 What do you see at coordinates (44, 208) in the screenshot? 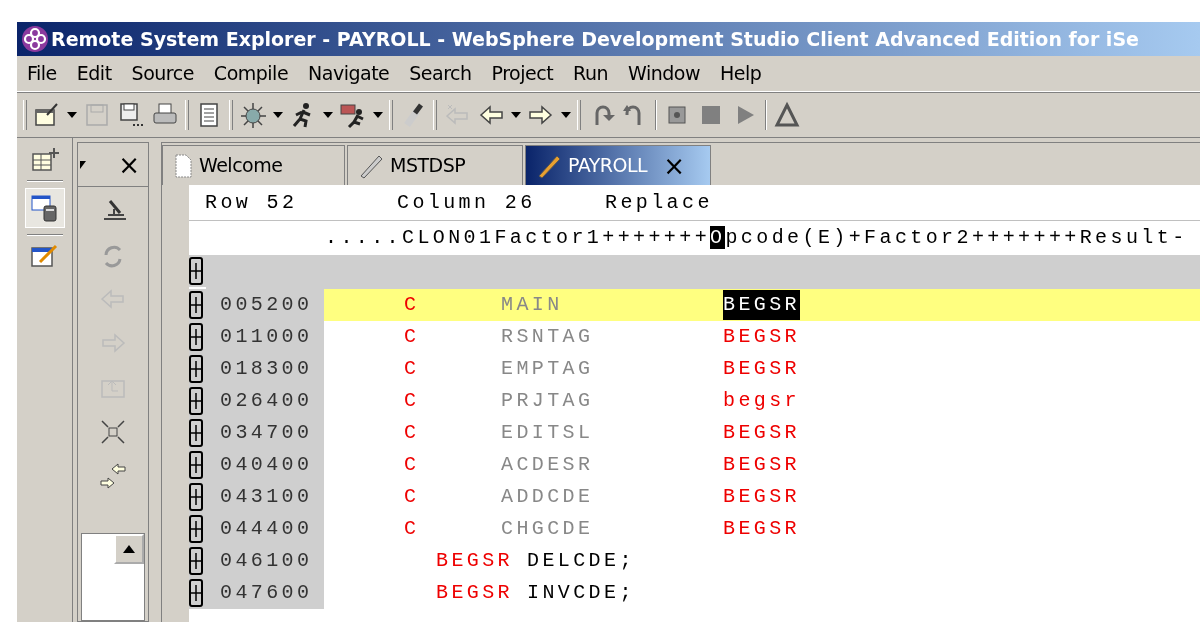
I see `table-database-icon` at bounding box center [44, 208].